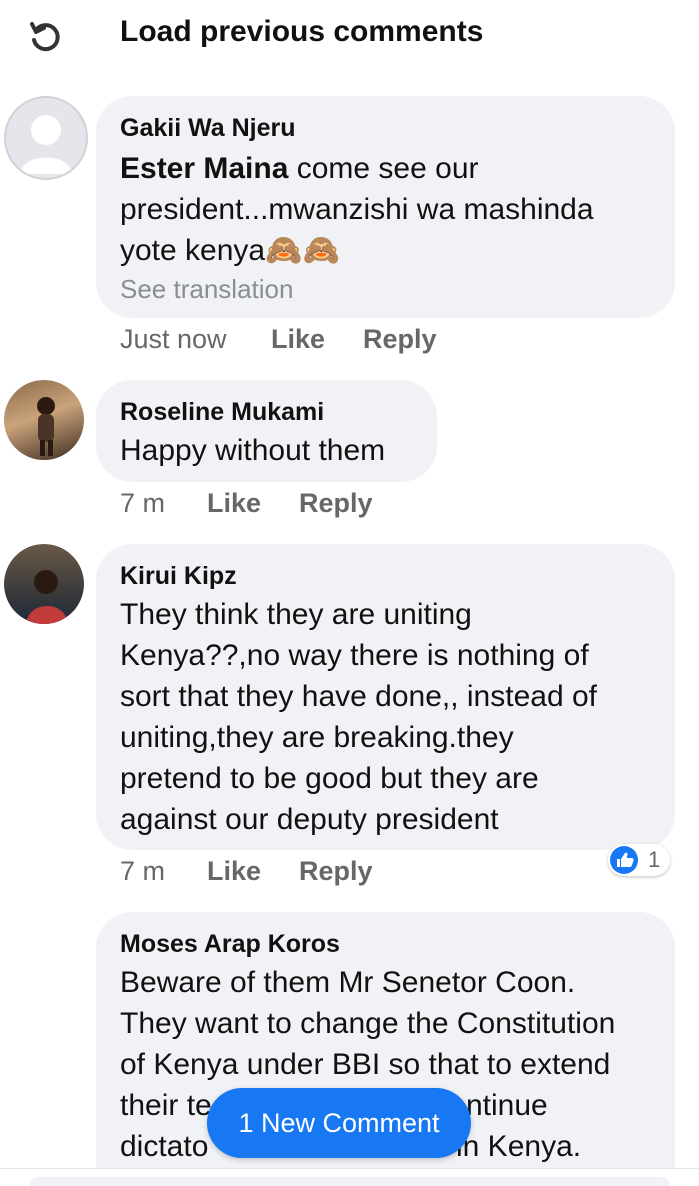 Image resolution: width=699 pixels, height=1186 pixels. I want to click on new-comment-button: 1 New Comment, so click(339, 1123).